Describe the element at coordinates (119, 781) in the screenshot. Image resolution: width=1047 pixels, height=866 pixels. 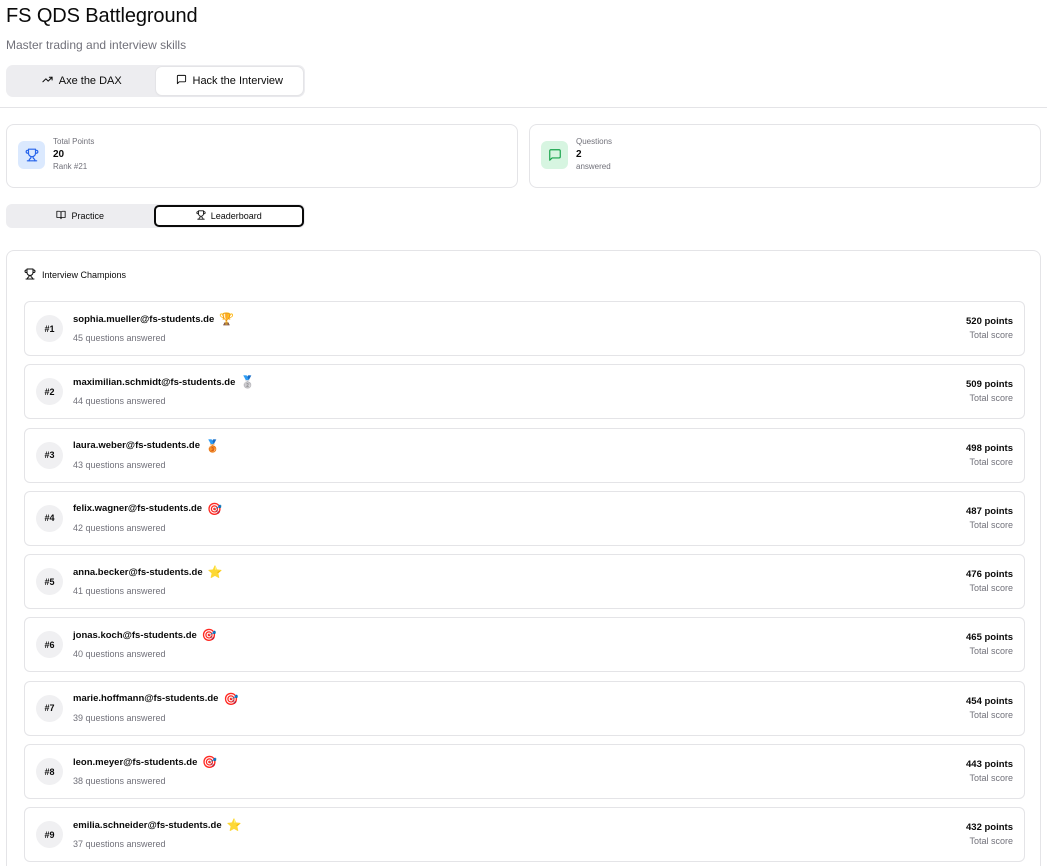
I see `questions-answered: 38 questions answered` at that location.